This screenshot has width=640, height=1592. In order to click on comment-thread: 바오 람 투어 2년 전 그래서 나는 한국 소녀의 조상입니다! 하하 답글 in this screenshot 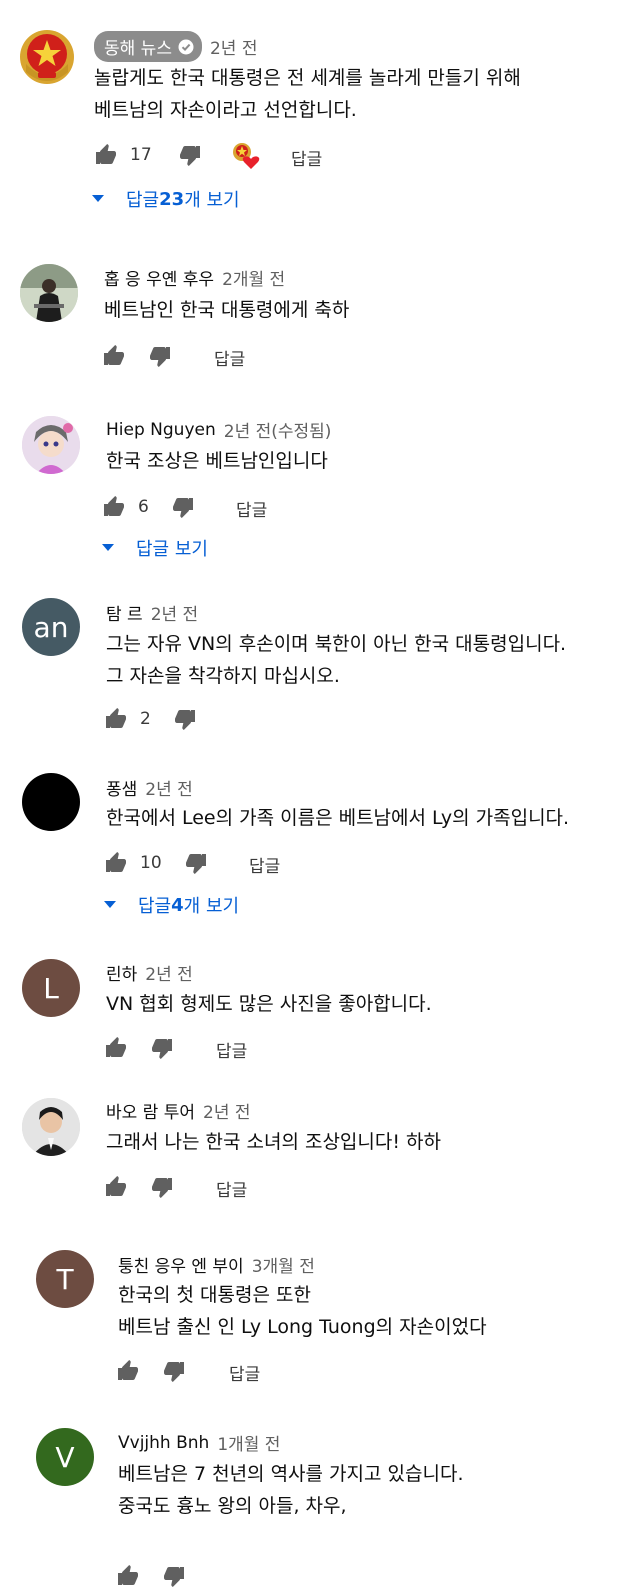, I will do `click(320, 1155)`.